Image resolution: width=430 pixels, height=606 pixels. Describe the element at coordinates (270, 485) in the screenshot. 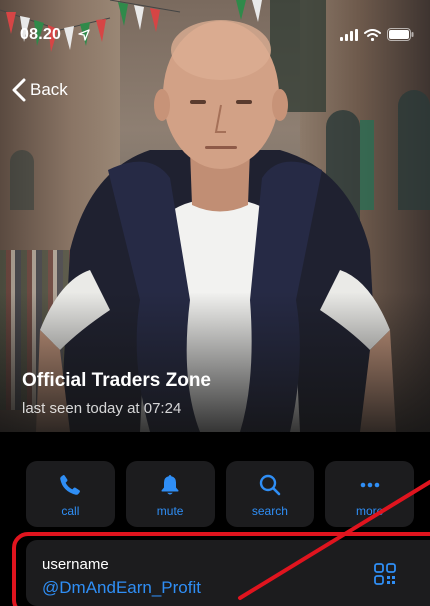

I see `magnifier-icon` at that location.